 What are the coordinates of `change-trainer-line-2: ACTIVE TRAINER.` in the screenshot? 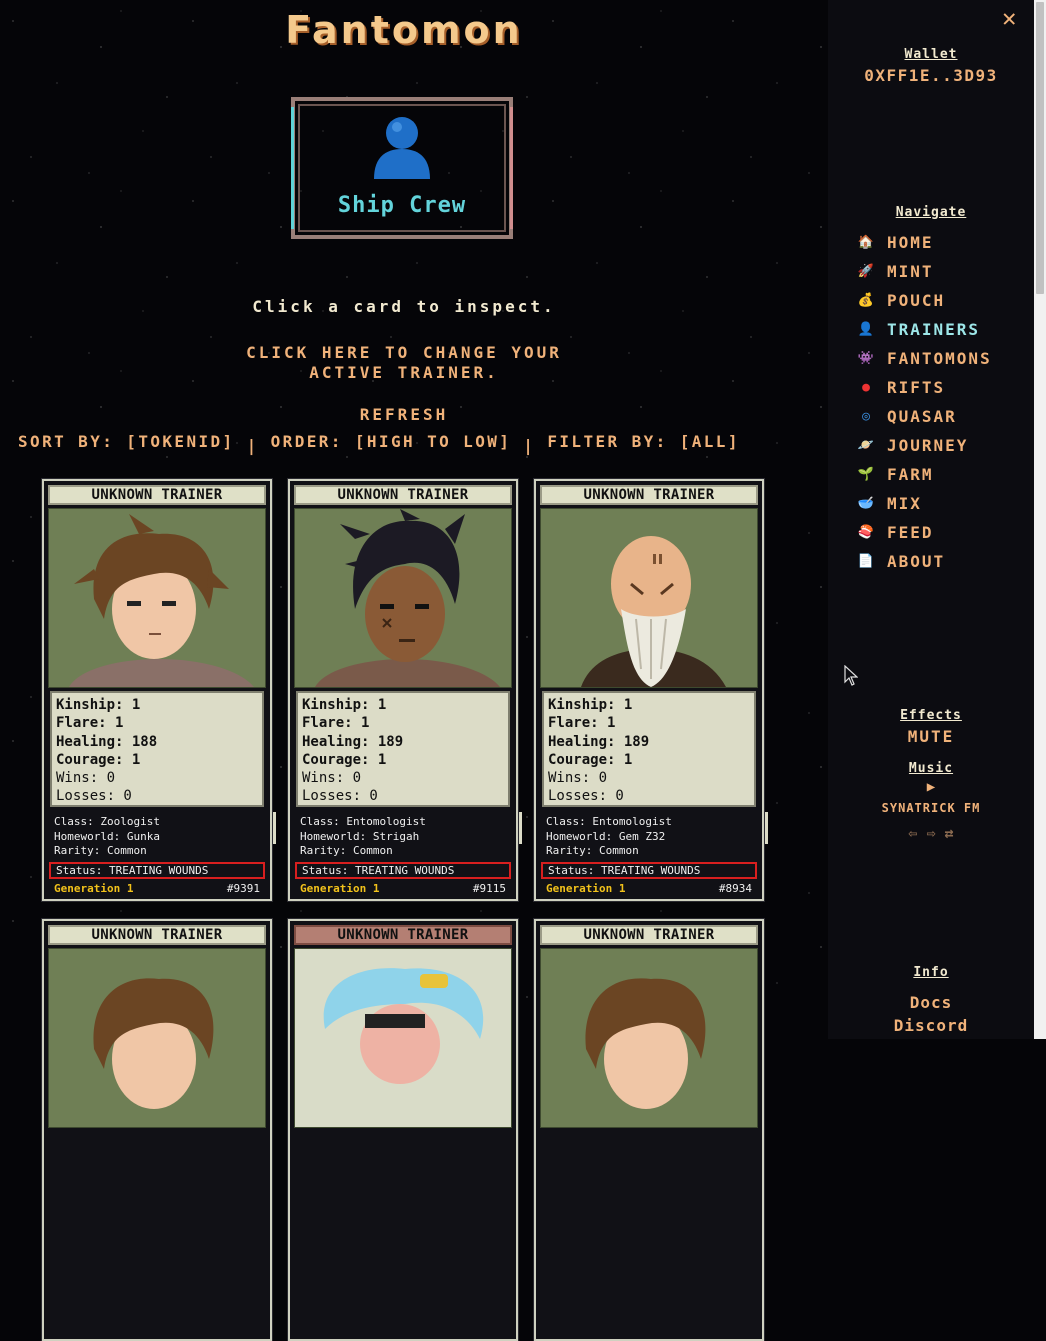 It's located at (404, 372).